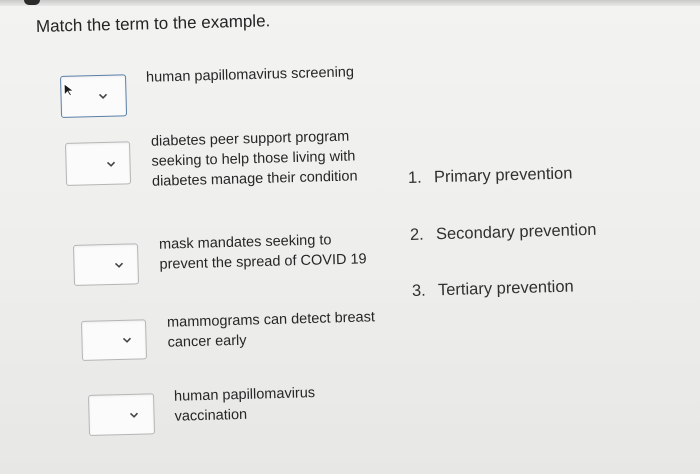 This screenshot has width=700, height=474. What do you see at coordinates (254, 179) in the screenshot?
I see `term-line: diabetes manage their condition` at bounding box center [254, 179].